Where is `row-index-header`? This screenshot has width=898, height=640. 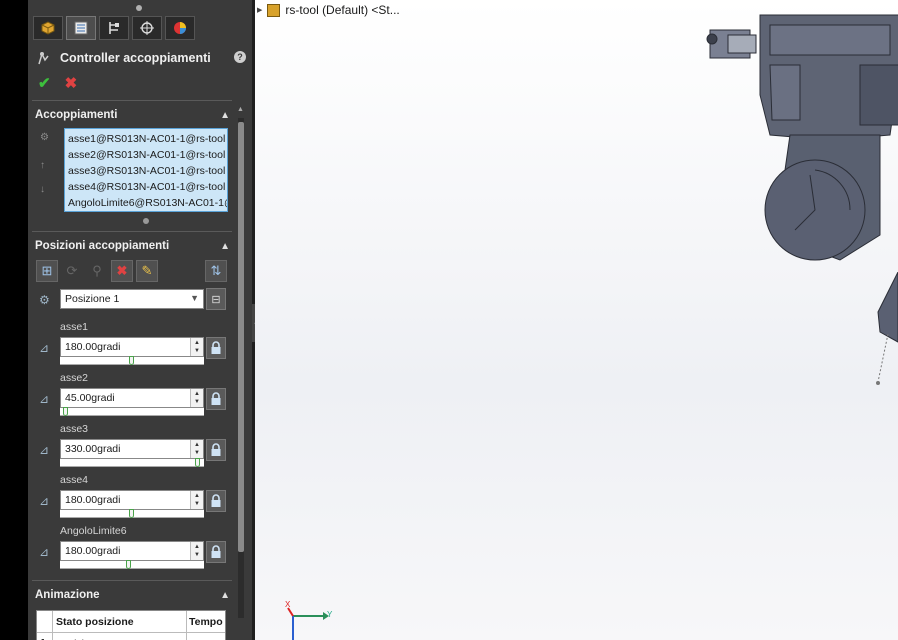 row-index-header is located at coordinates (45, 621).